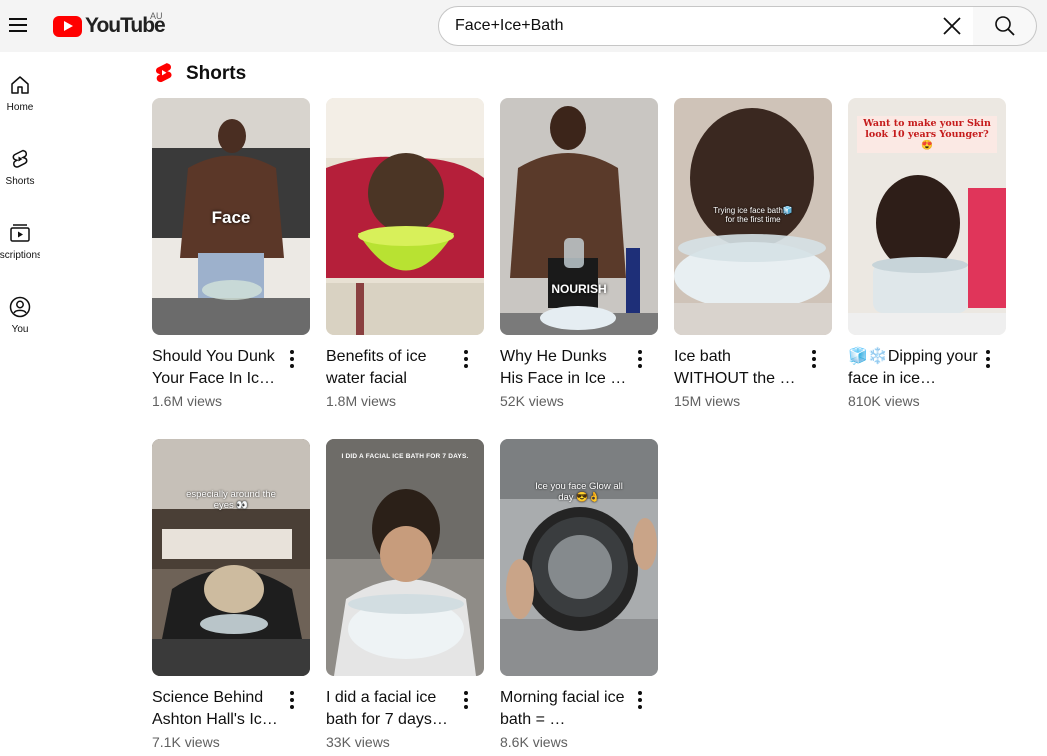 Image resolution: width=1047 pixels, height=756 pixels. What do you see at coordinates (405, 557) in the screenshot?
I see `short-thumbnail: I DID A FACIAL ICE BATH FOR 7 DAYS.` at bounding box center [405, 557].